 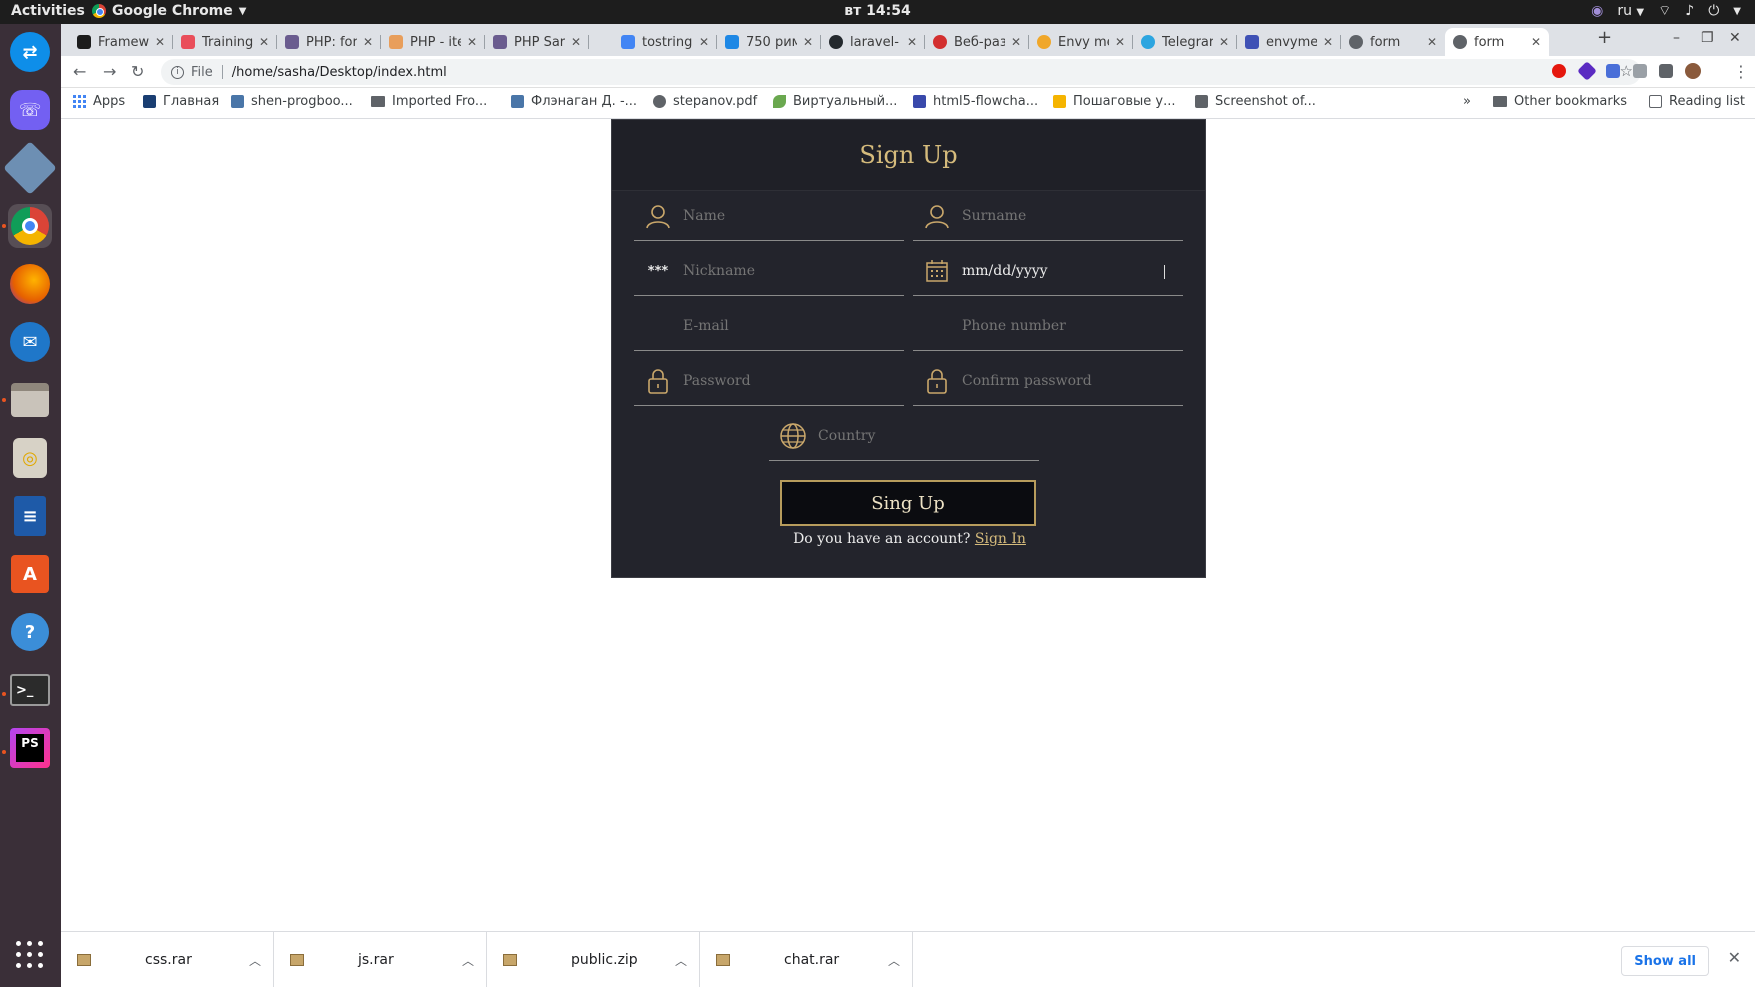 I want to click on software-center-icon: A, so click(x=30, y=574).